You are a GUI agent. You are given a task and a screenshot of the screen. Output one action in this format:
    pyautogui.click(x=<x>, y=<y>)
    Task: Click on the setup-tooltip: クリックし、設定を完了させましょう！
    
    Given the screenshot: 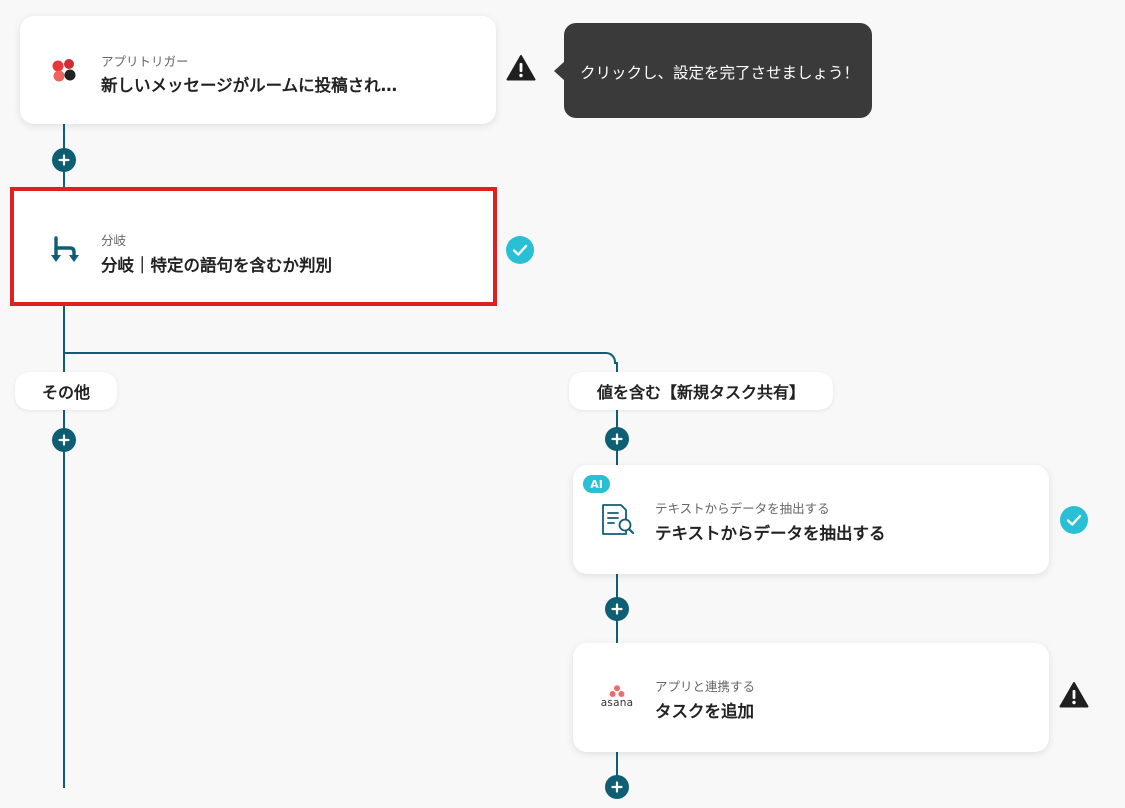 What is the action you would take?
    pyautogui.click(x=713, y=70)
    